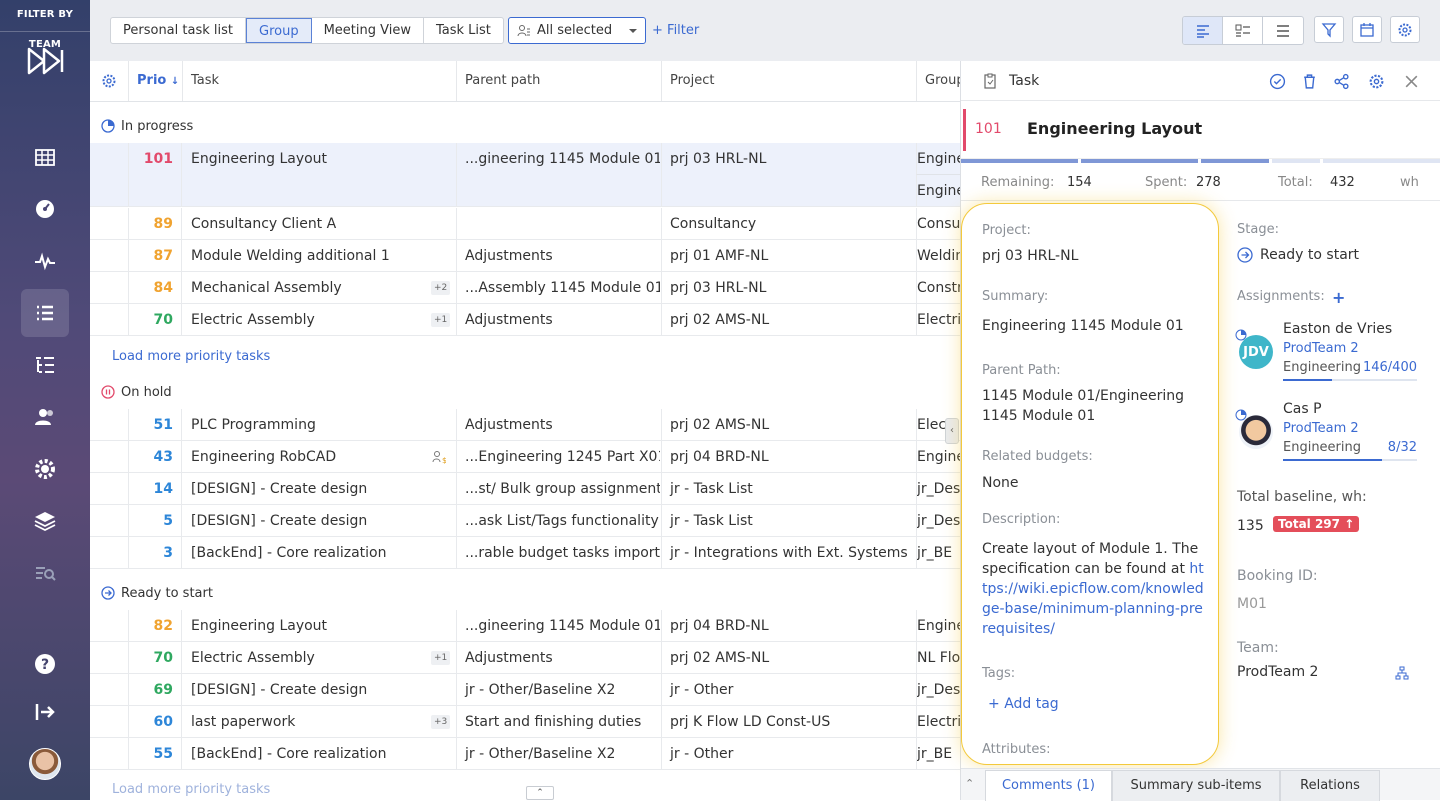 The height and width of the screenshot is (801, 1440). Describe the element at coordinates (178, 30) in the screenshot. I see `view-personal-task-list: Personal task list` at that location.